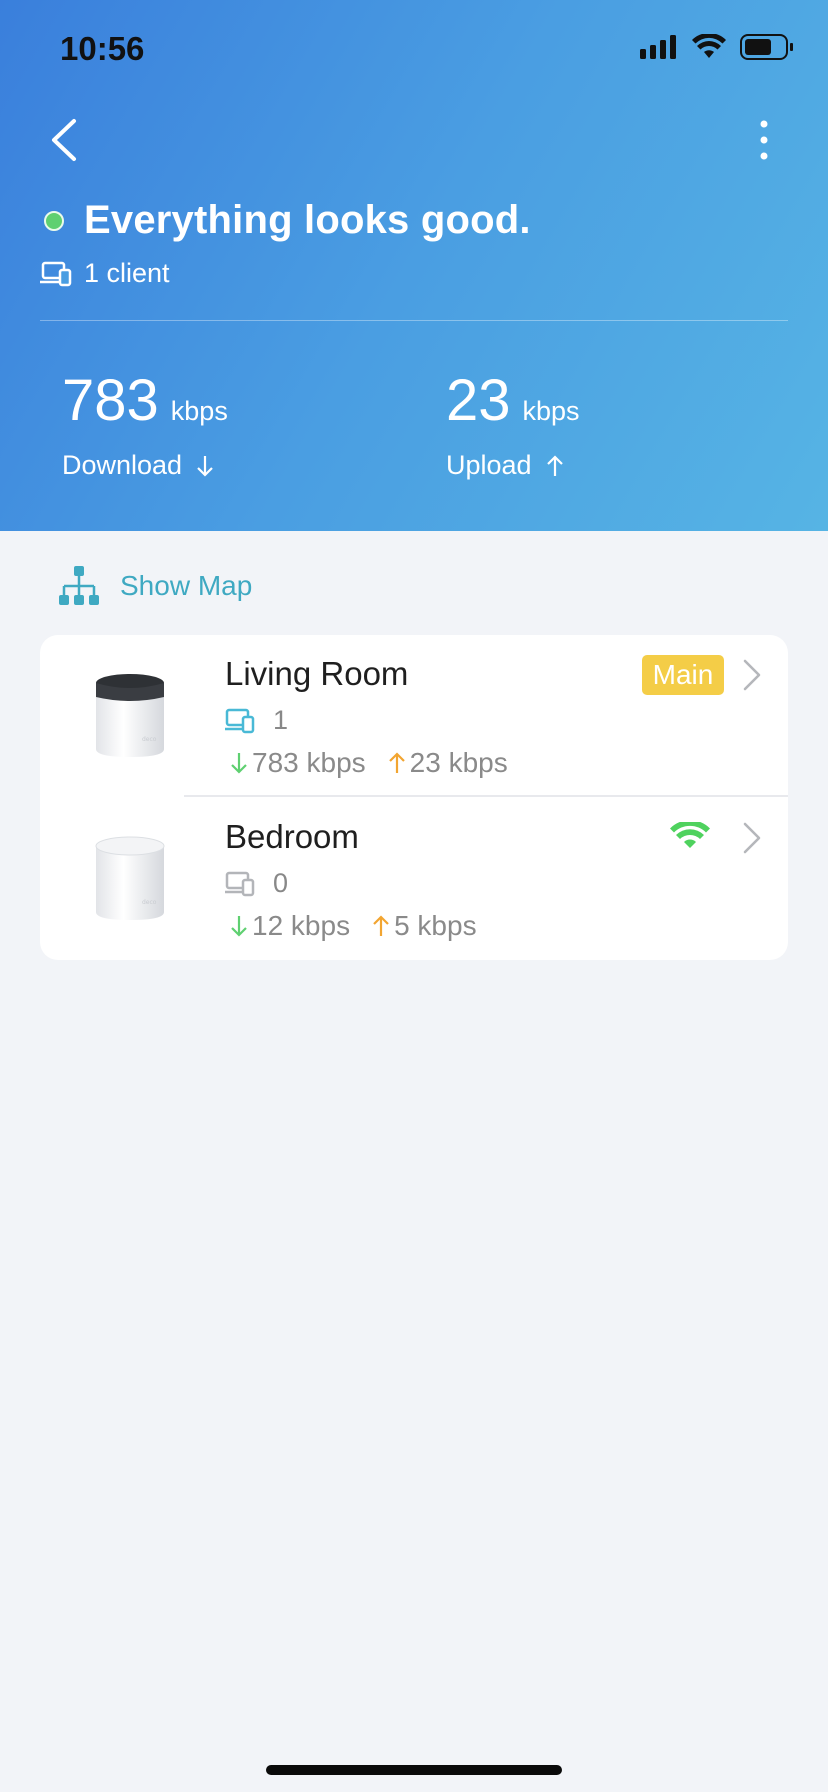  What do you see at coordinates (122, 465) in the screenshot?
I see `download-label: Download` at bounding box center [122, 465].